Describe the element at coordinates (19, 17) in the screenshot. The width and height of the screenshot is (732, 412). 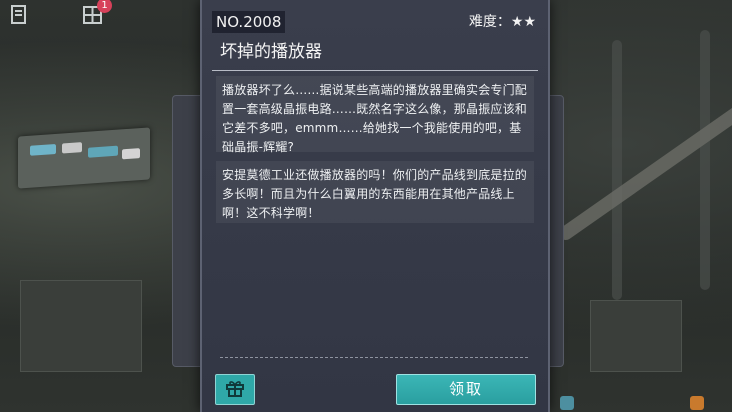
I see `document-icon` at that location.